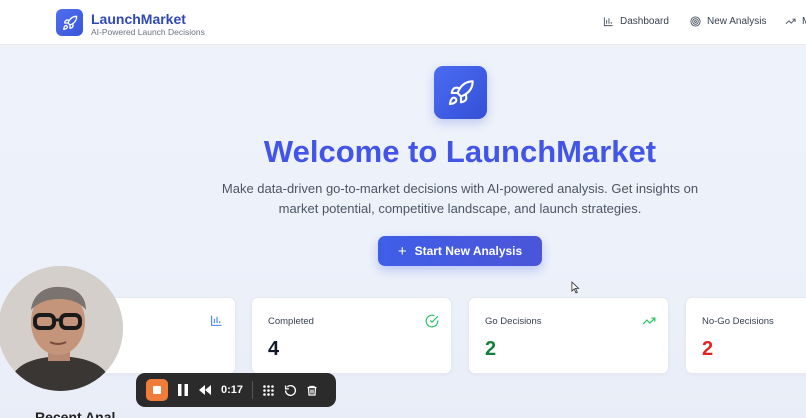 This screenshot has height=418, width=806. What do you see at coordinates (138, 19) in the screenshot?
I see `brand-name: LaunchMarket` at bounding box center [138, 19].